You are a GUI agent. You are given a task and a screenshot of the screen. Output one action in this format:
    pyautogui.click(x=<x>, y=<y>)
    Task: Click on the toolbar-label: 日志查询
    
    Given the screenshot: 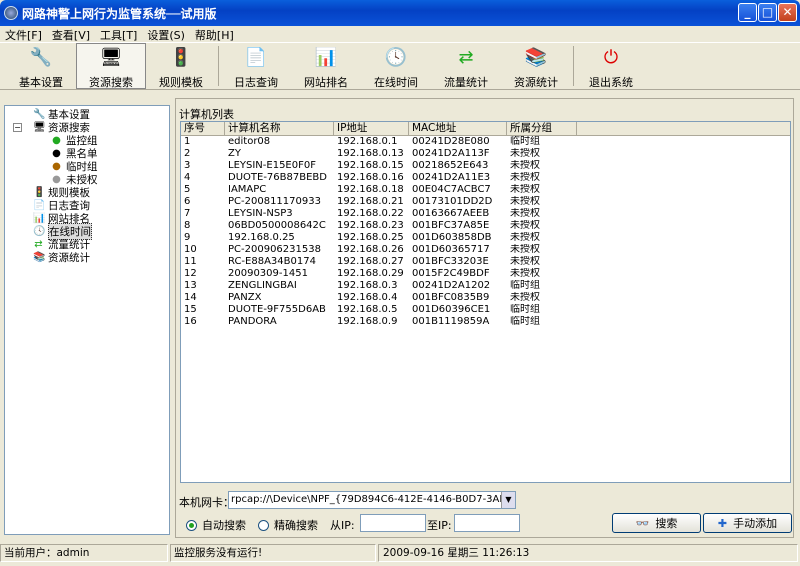 What is the action you would take?
    pyautogui.click(x=256, y=82)
    